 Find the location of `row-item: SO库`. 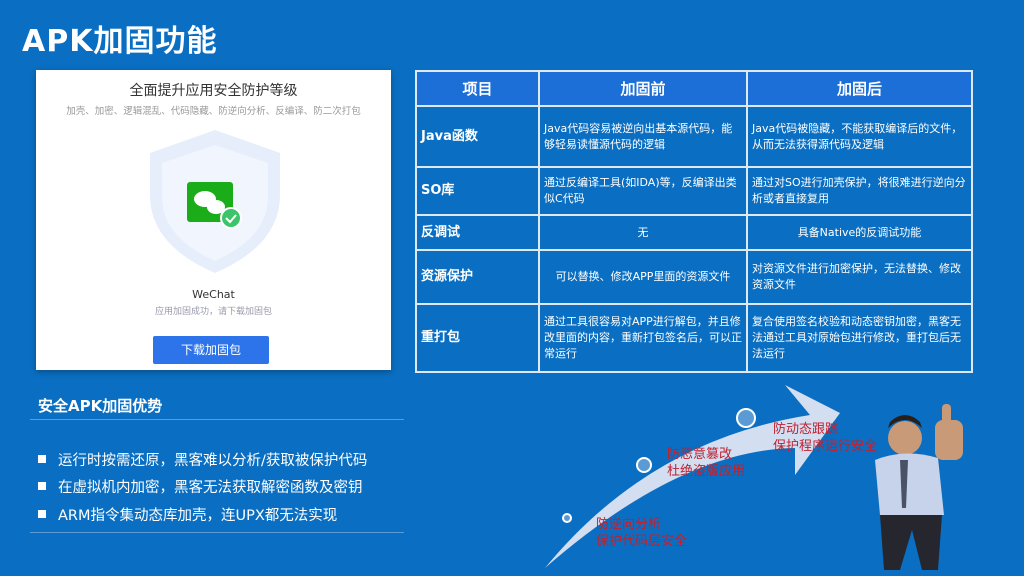

row-item: SO库 is located at coordinates (477, 191).